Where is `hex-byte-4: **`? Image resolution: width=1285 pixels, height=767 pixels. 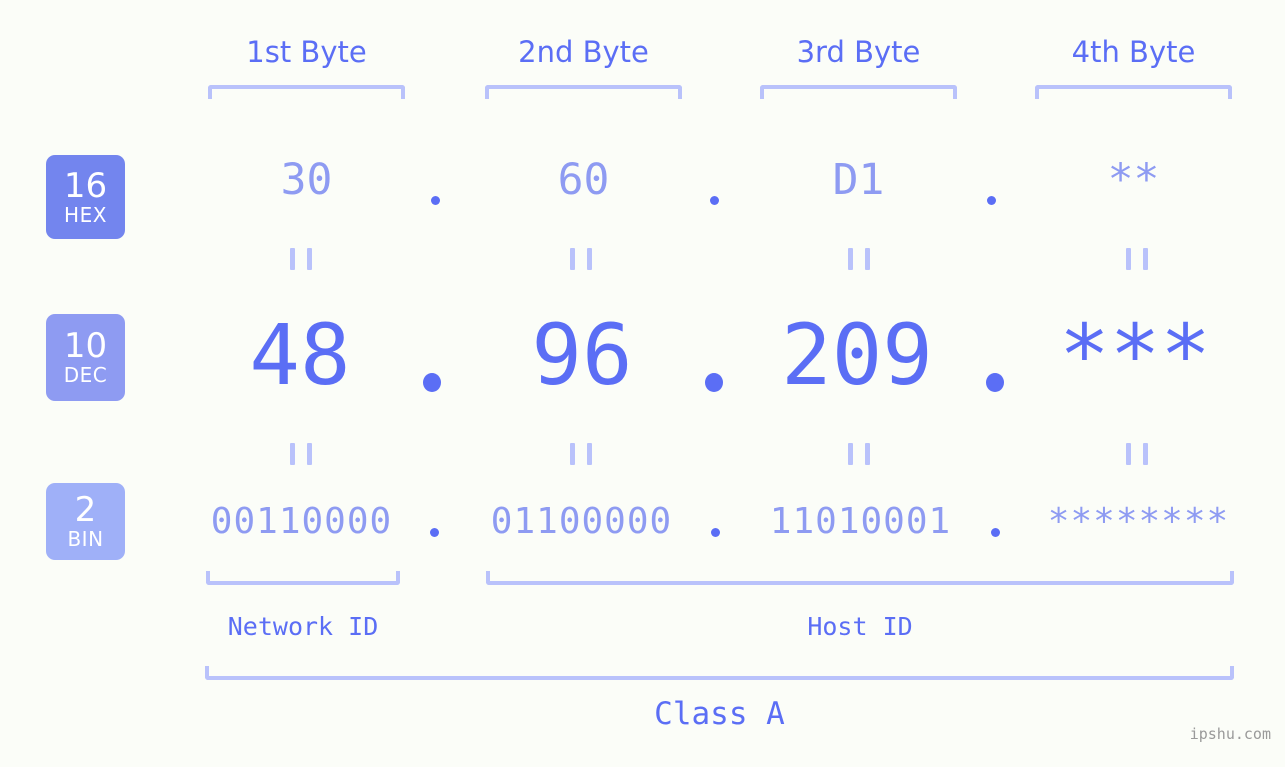 hex-byte-4: ** is located at coordinates (1133, 180).